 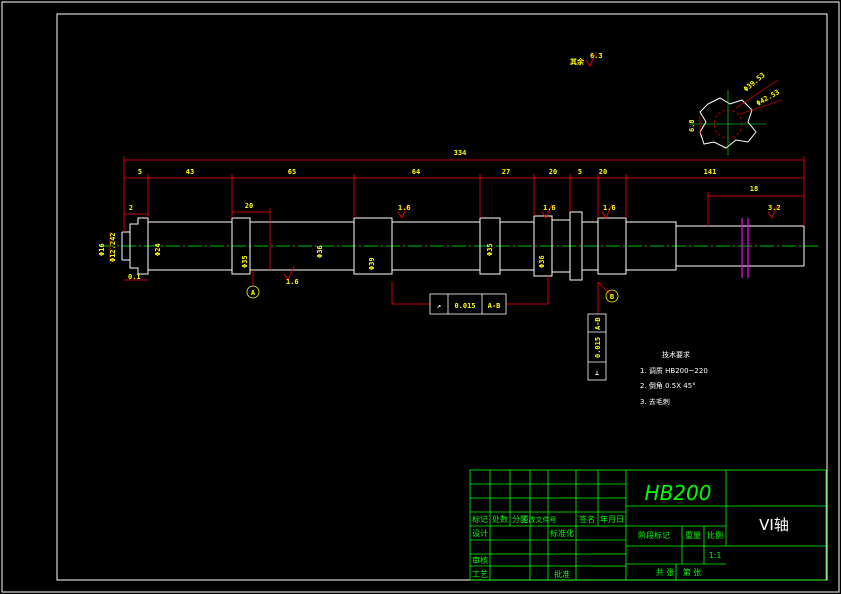 I want to click on part-name: VI轴, so click(x=774, y=525).